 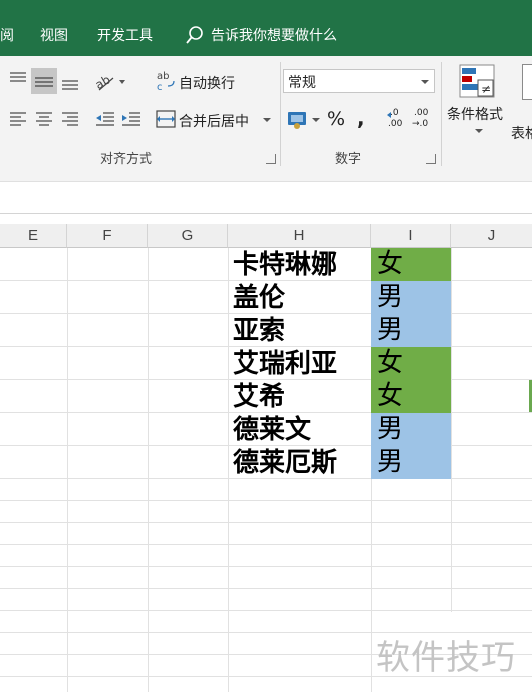 What do you see at coordinates (267, 120) in the screenshot?
I see `merge-dropdown-chevron-icon` at bounding box center [267, 120].